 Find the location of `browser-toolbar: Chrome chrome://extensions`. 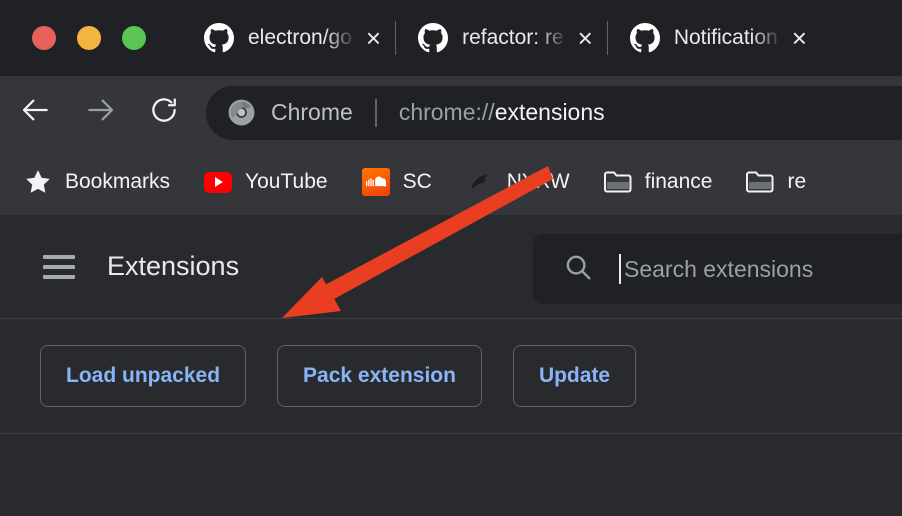

browser-toolbar: Chrome chrome://extensions is located at coordinates (451, 112).